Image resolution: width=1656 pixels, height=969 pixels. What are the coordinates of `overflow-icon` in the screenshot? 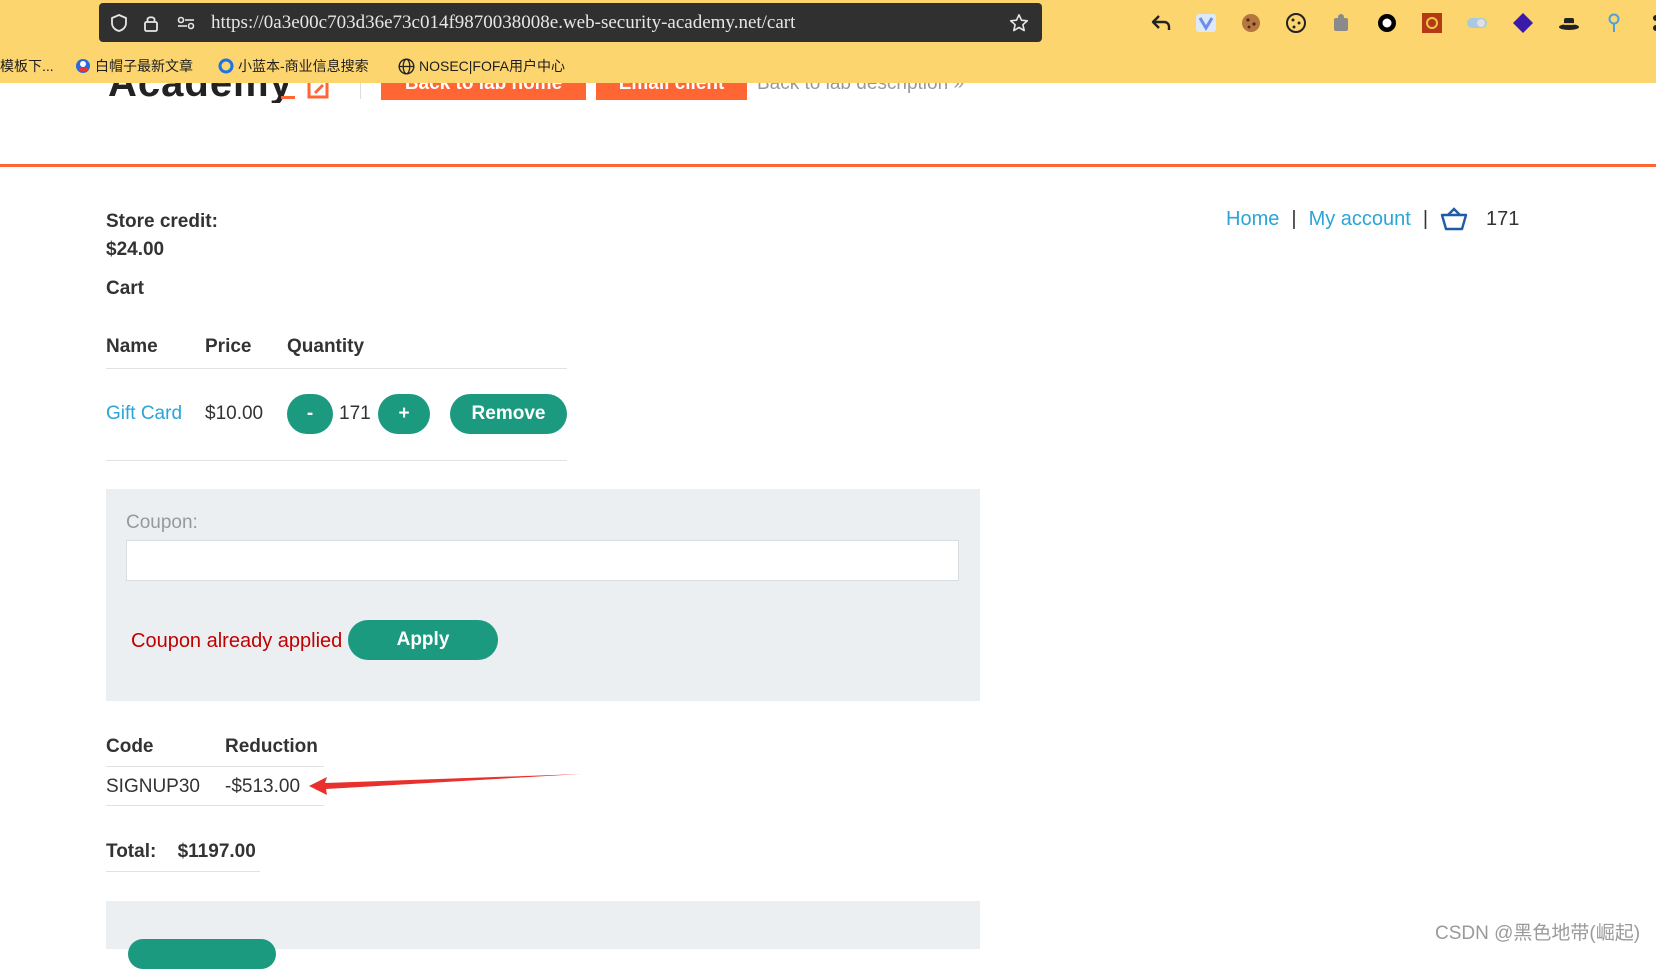 It's located at (1650, 23).